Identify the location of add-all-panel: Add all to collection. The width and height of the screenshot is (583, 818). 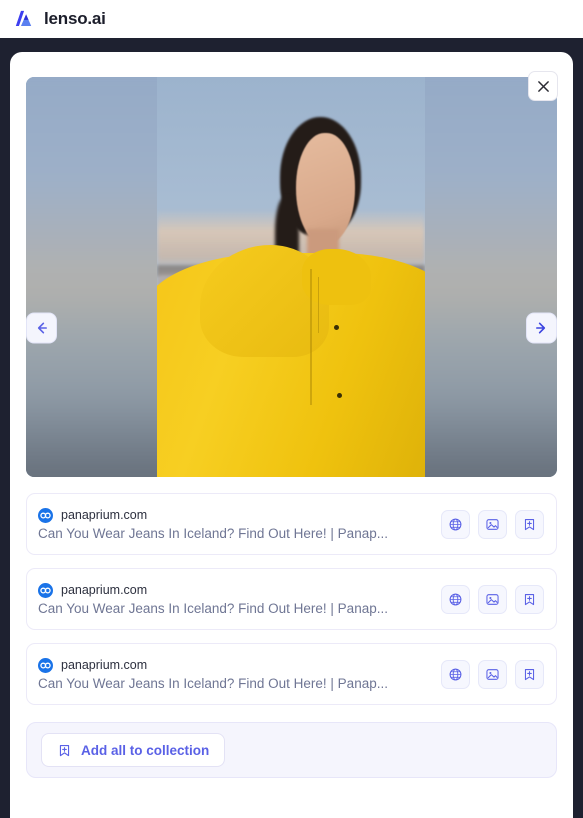
(291, 750).